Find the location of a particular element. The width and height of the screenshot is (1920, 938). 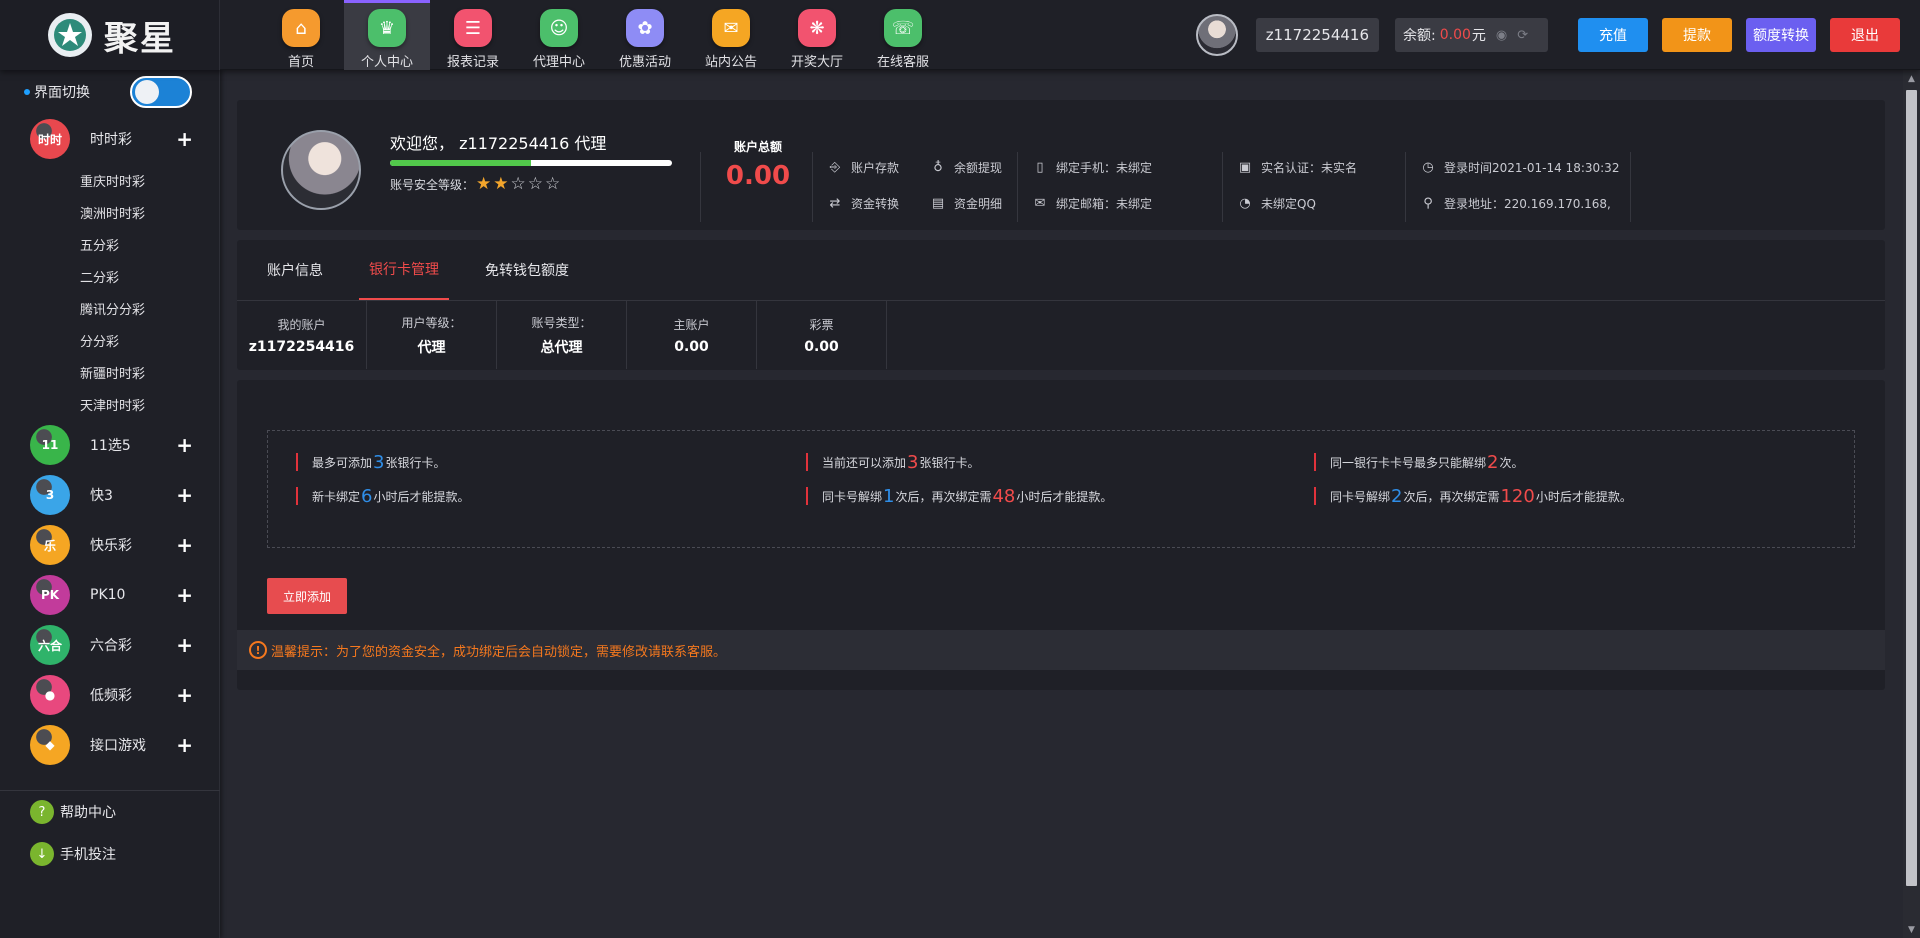

sidebar-subitem: 腾讯分分彩 is located at coordinates (109, 308).